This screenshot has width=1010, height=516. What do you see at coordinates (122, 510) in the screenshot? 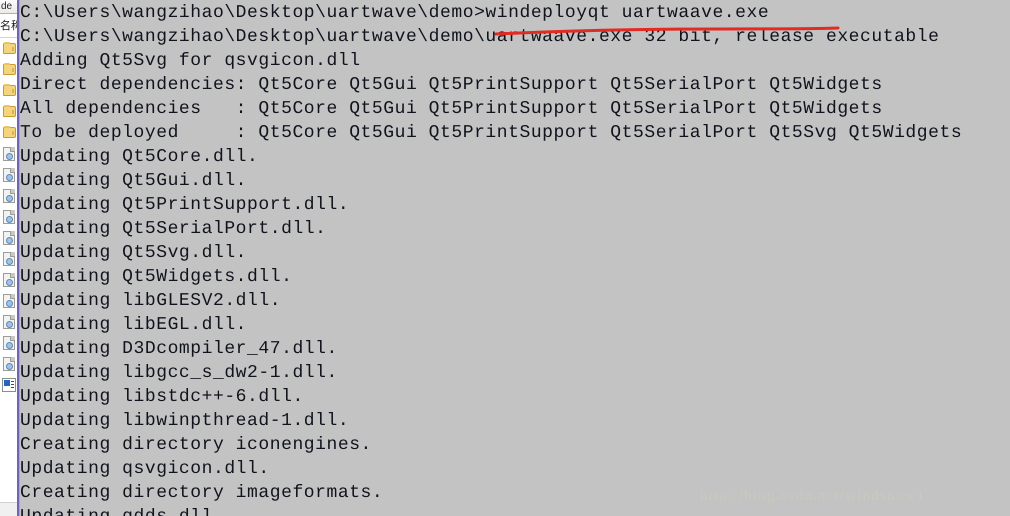
I see `console-line: Updating qdds.dll.` at bounding box center [122, 510].